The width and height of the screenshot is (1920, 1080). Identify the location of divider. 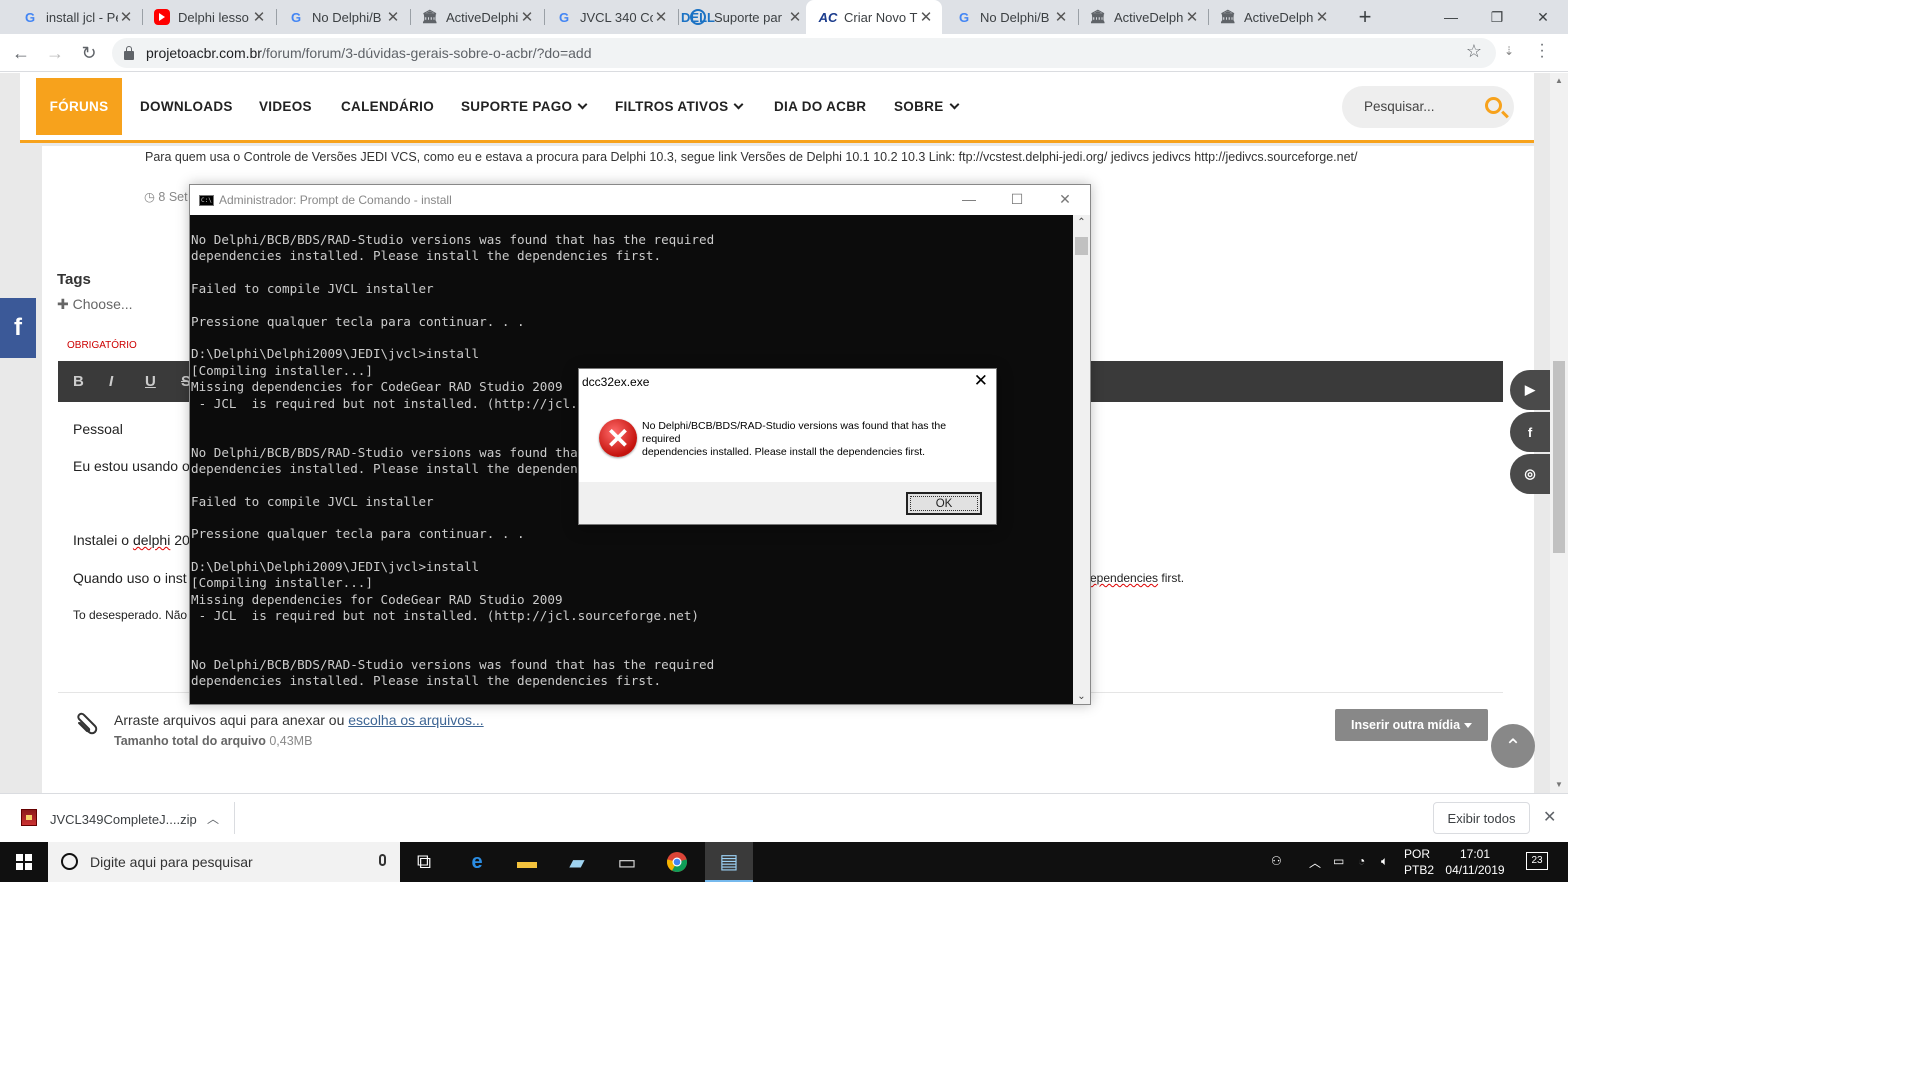
(234, 818).